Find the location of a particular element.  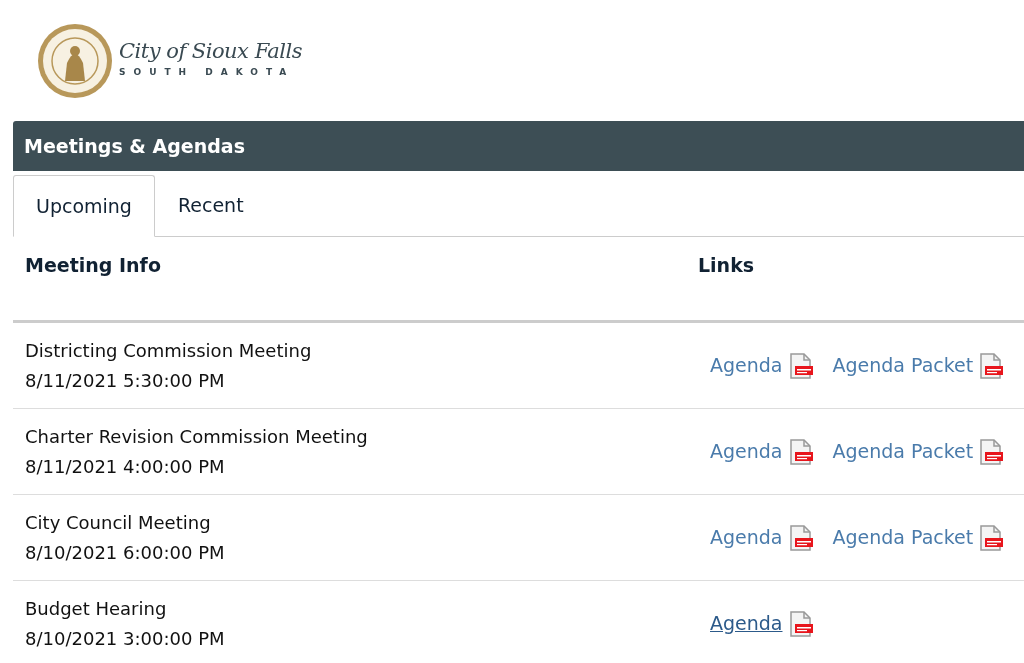

meeting-date: 8/11/2021 5:30:00 PM is located at coordinates (125, 380).